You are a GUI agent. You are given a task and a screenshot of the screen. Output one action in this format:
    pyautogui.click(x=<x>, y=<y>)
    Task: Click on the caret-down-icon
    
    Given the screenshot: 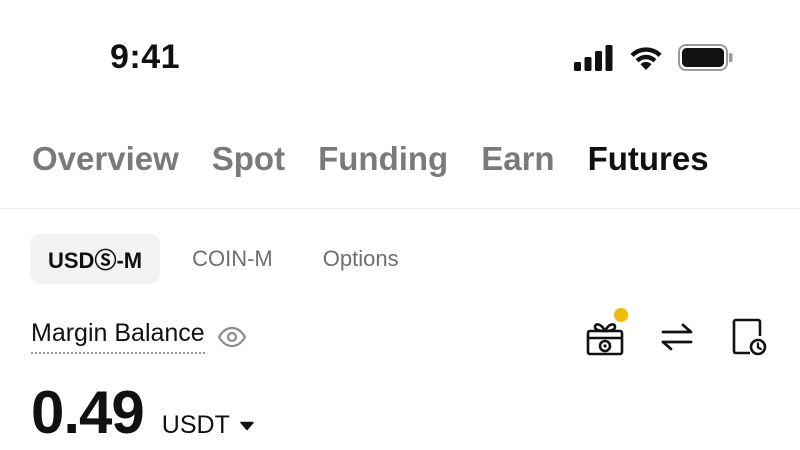 What is the action you would take?
    pyautogui.click(x=247, y=425)
    